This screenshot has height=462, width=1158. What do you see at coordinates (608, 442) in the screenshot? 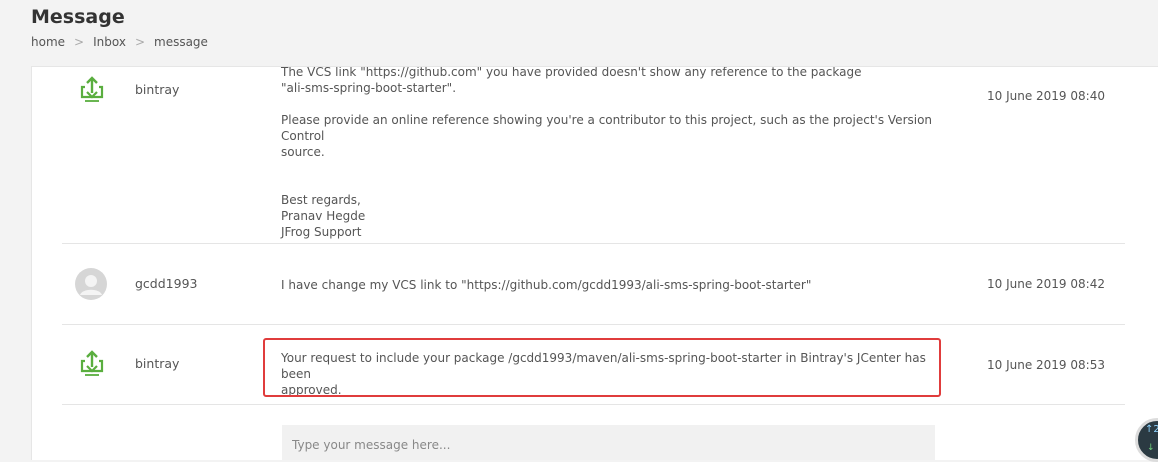
I see `message-input` at bounding box center [608, 442].